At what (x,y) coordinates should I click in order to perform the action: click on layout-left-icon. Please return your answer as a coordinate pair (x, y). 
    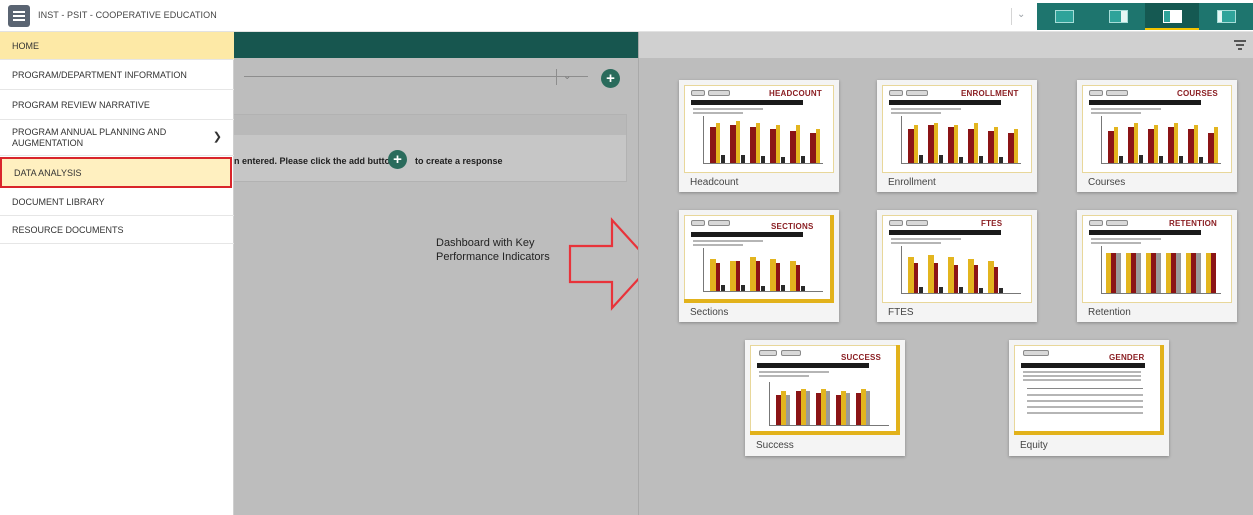
    Looking at the image, I should click on (1064, 16).